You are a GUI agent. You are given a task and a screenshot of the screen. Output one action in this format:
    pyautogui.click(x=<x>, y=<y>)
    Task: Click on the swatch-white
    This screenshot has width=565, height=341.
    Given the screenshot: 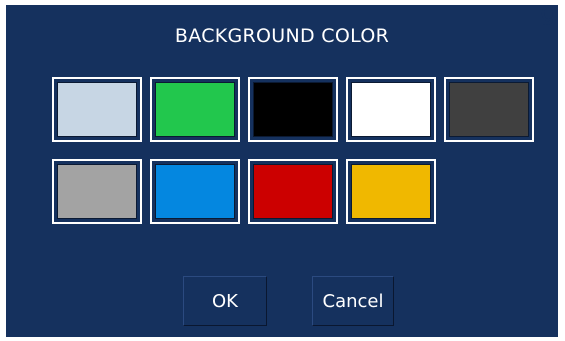 What is the action you would take?
    pyautogui.click(x=391, y=109)
    